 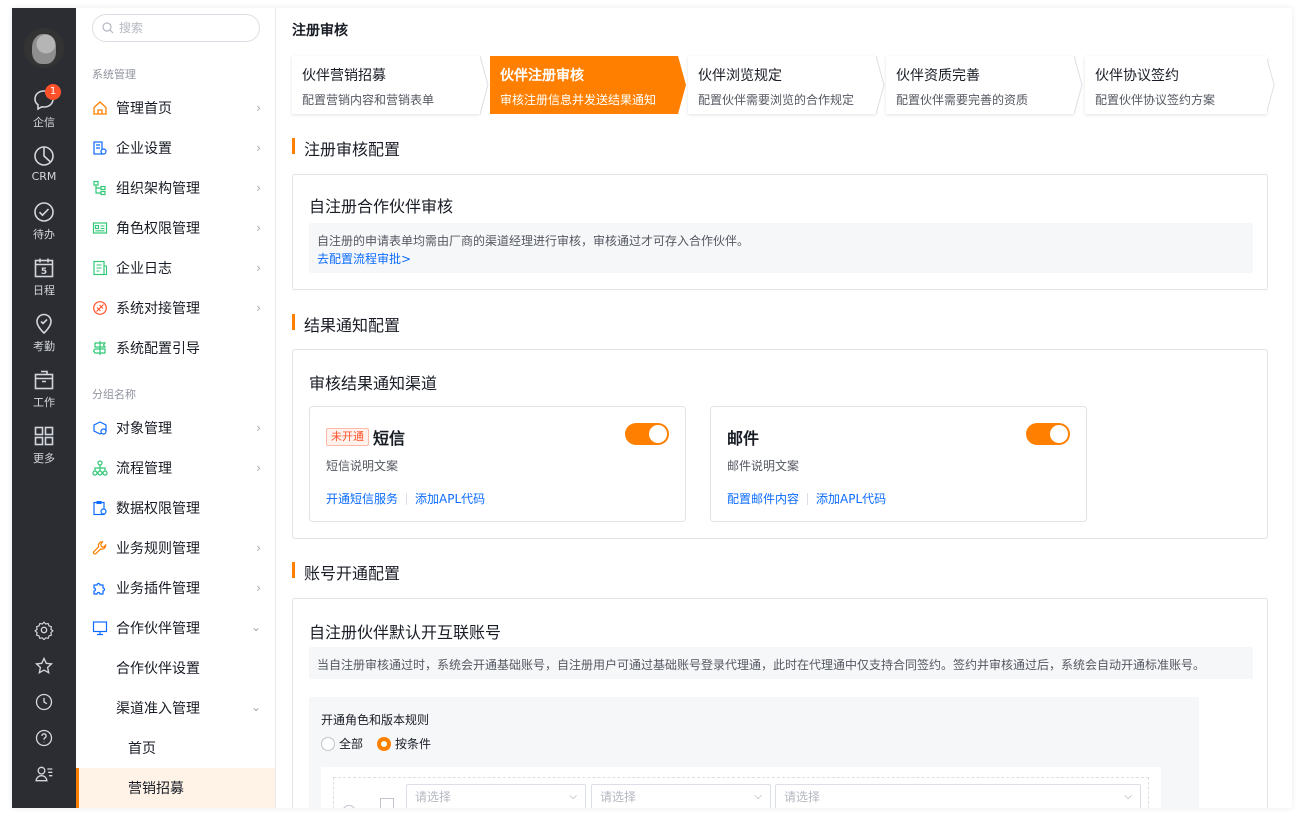 What do you see at coordinates (175, 788) in the screenshot?
I see `nav-sub-marketing: 营销招募` at bounding box center [175, 788].